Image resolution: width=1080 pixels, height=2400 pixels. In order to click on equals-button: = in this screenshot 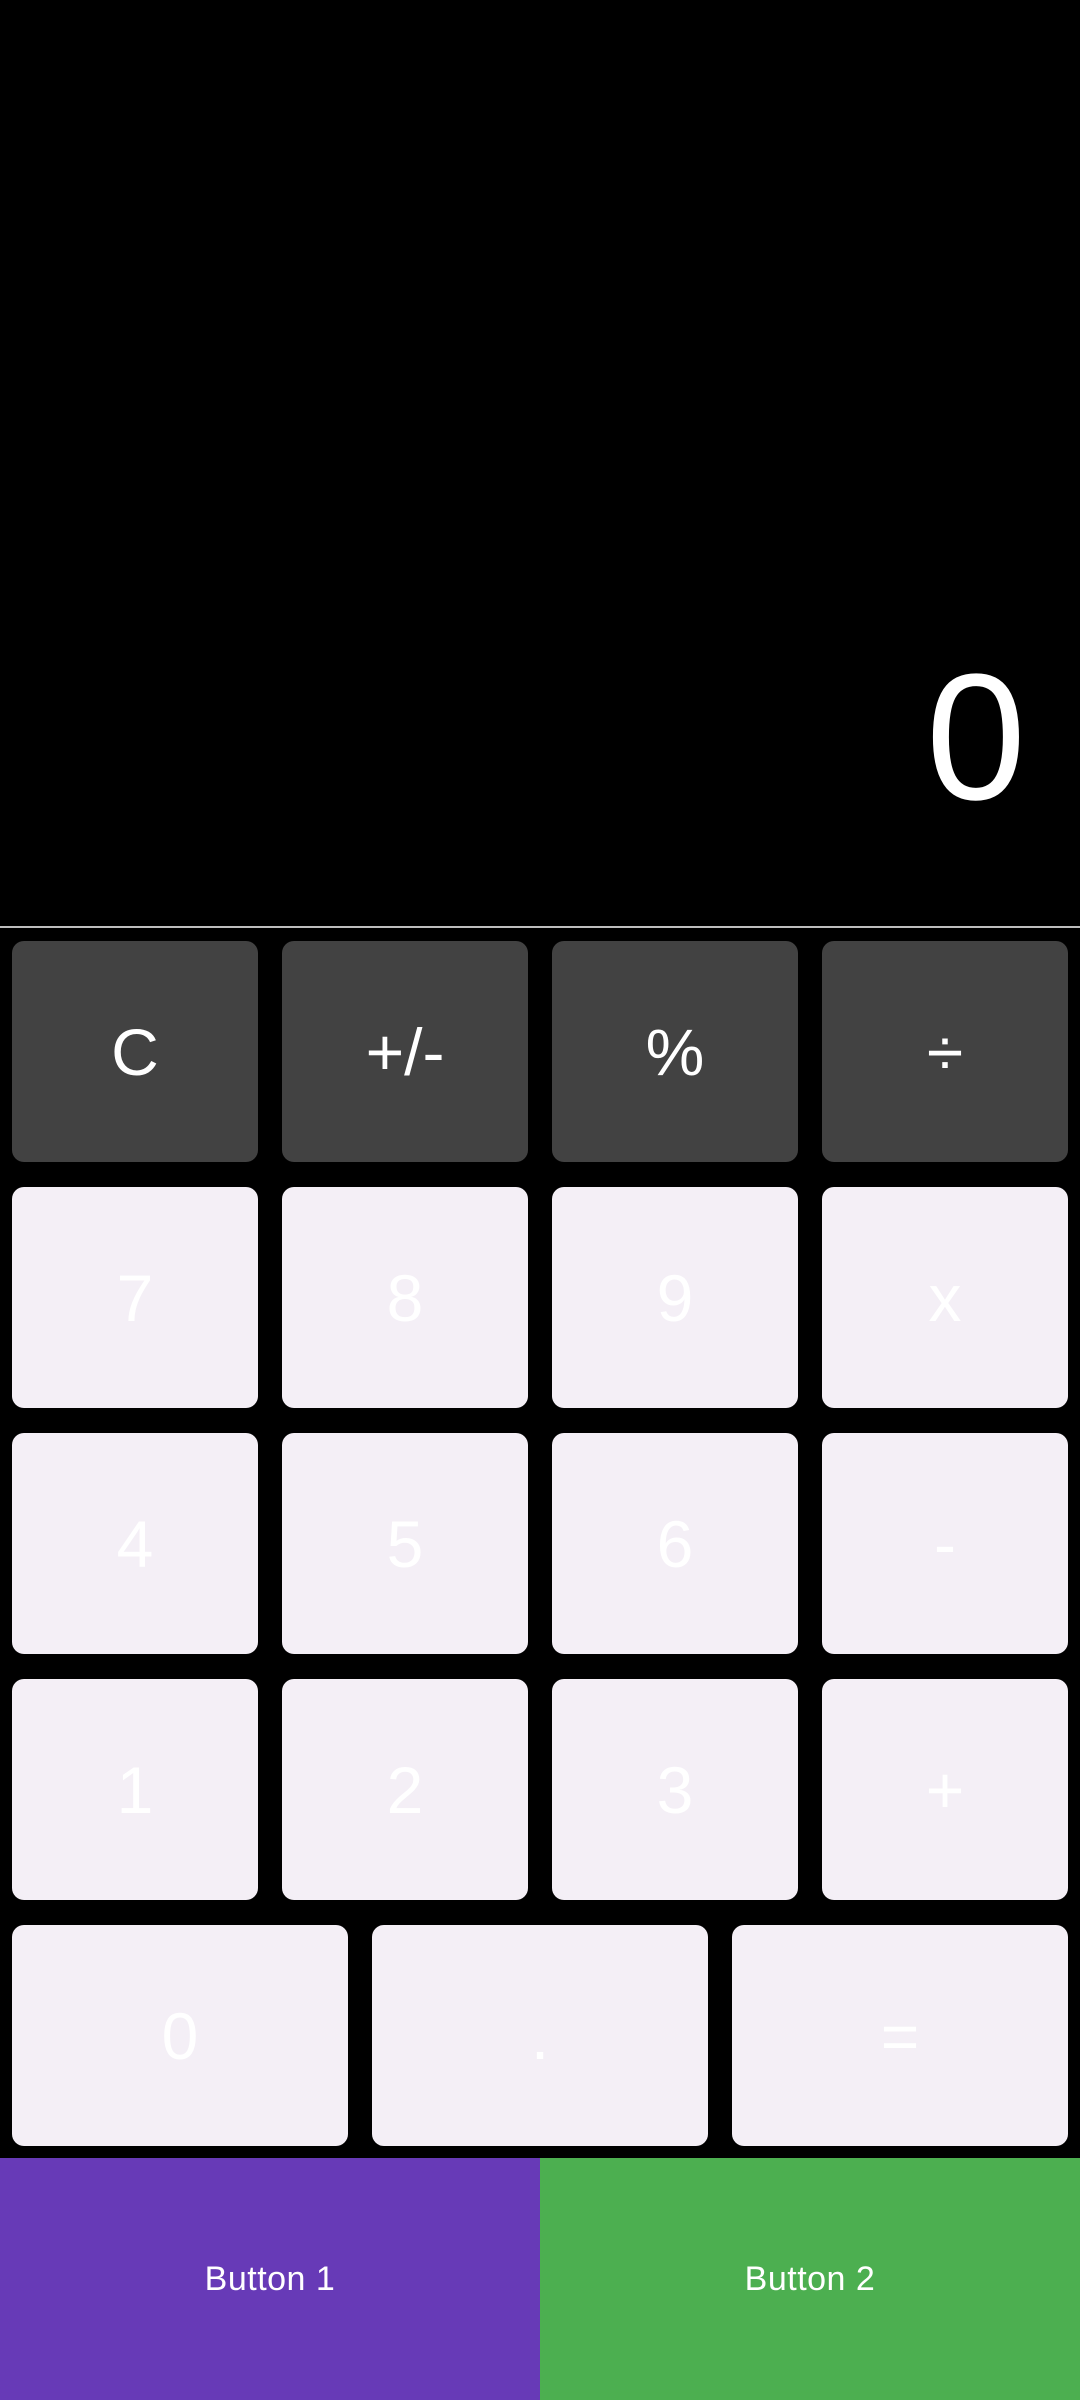, I will do `click(900, 2035)`.